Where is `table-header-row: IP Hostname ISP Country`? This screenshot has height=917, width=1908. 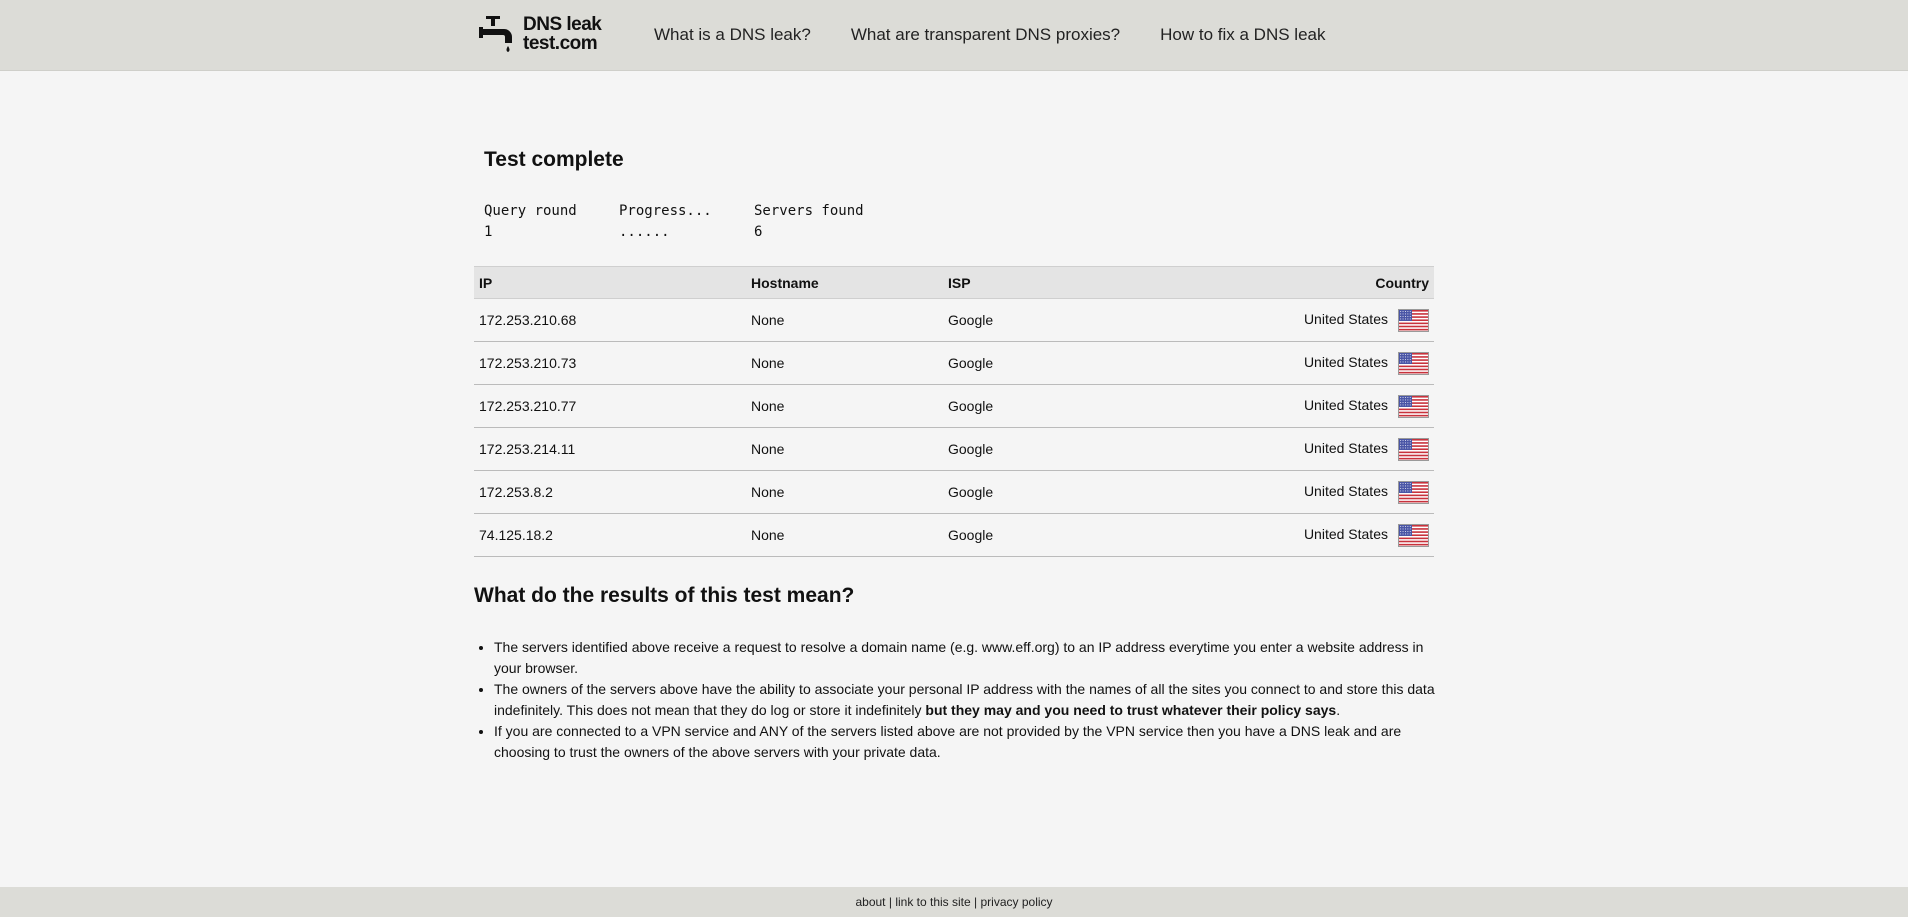
table-header-row: IP Hostname ISP Country is located at coordinates (954, 282).